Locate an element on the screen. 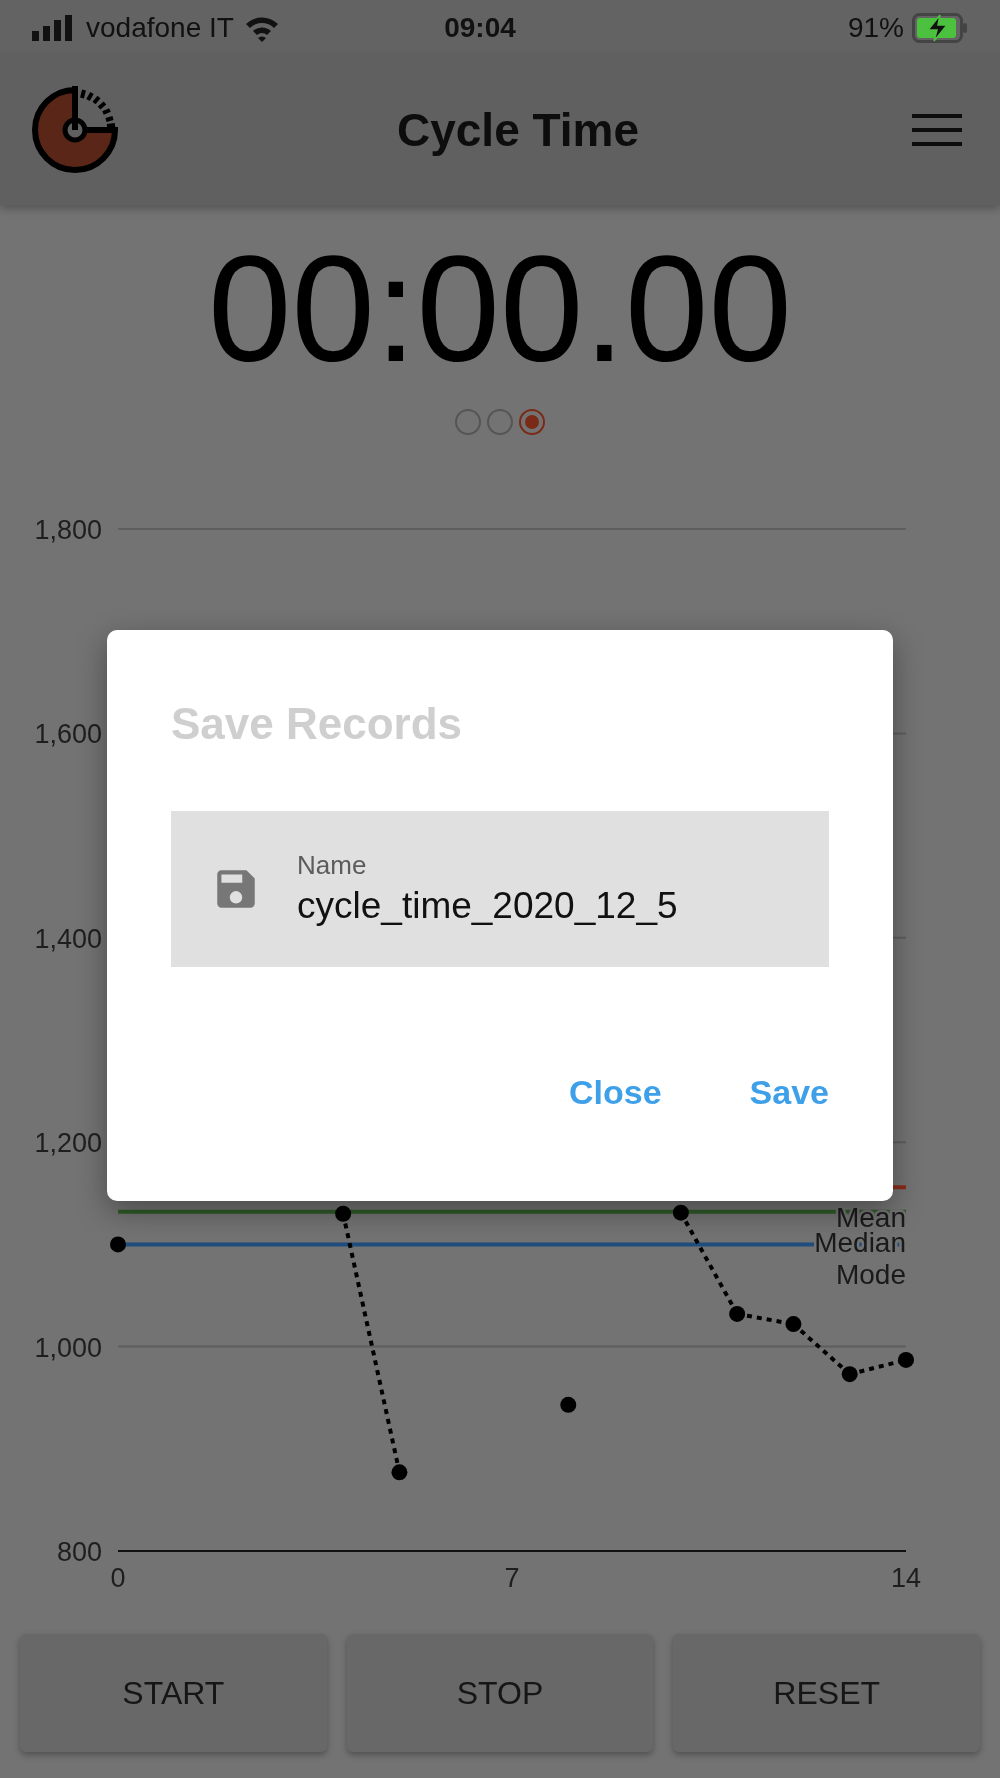  name-field: Name cycle_time_2020_12_5 is located at coordinates (500, 889).